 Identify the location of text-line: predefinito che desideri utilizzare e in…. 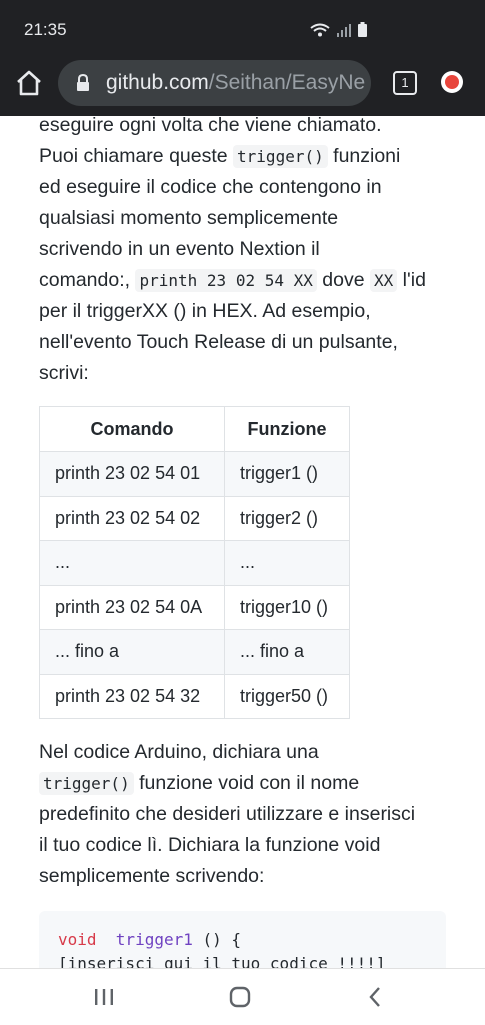
(227, 814).